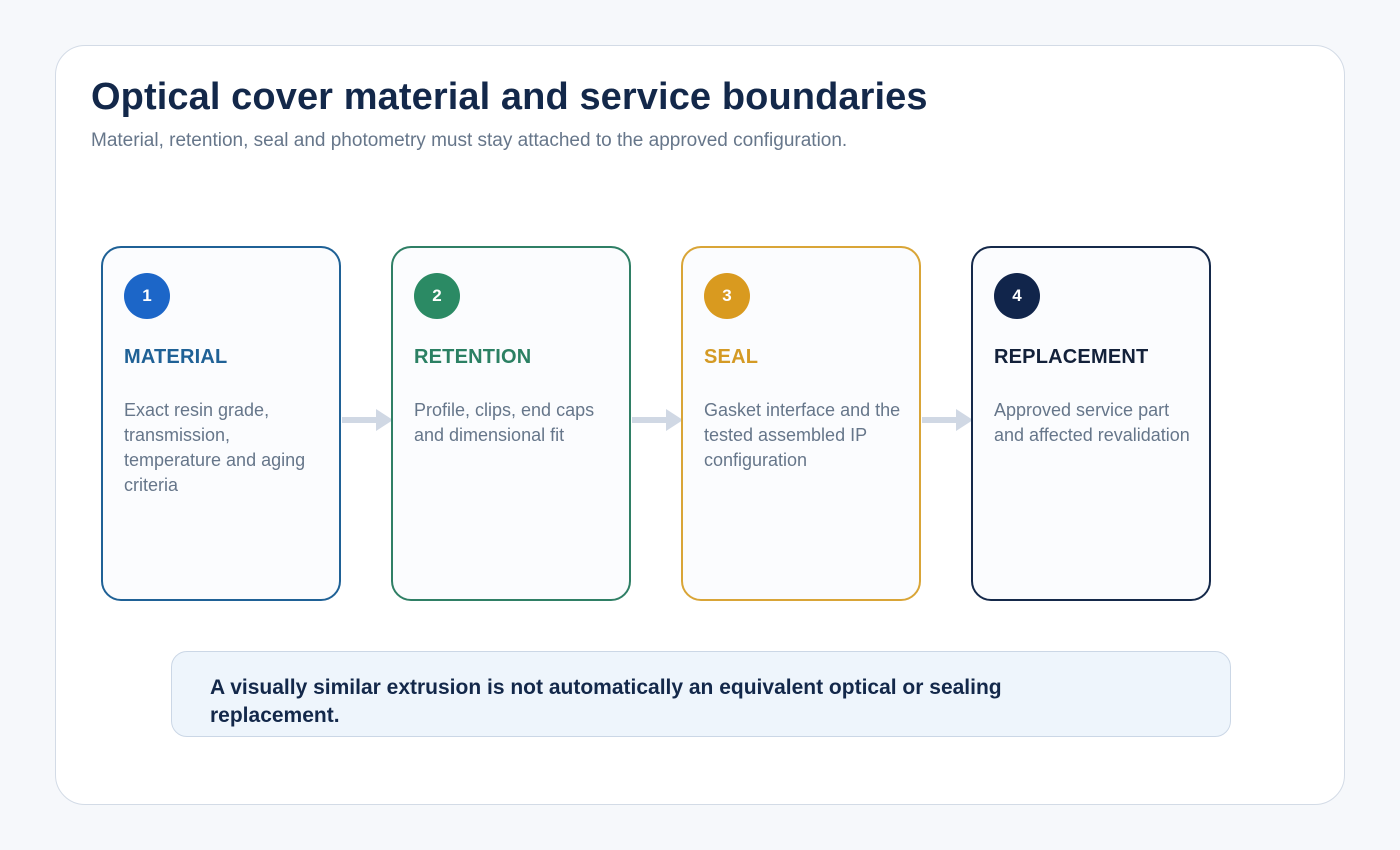 The image size is (1400, 850). What do you see at coordinates (437, 296) in the screenshot?
I see `step-number-badge: 2` at bounding box center [437, 296].